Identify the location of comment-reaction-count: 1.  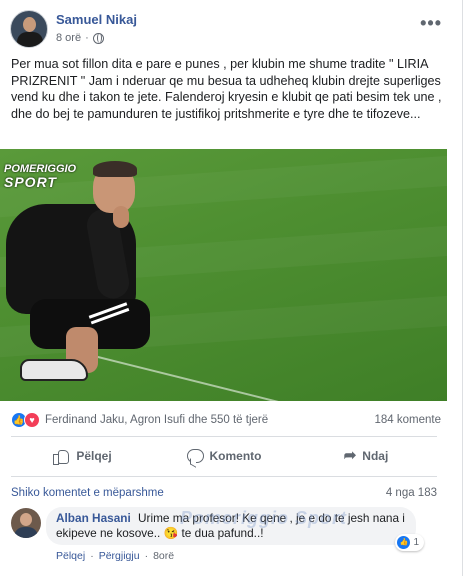
(416, 542).